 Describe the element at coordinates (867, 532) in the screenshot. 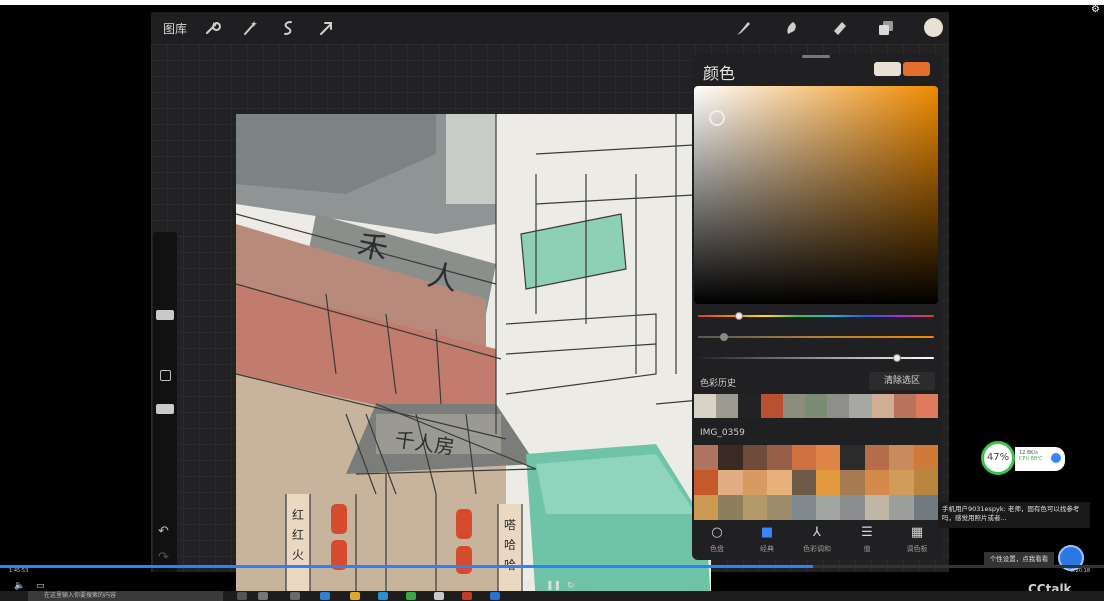

I see `value-sliders-icon: ☰` at that location.